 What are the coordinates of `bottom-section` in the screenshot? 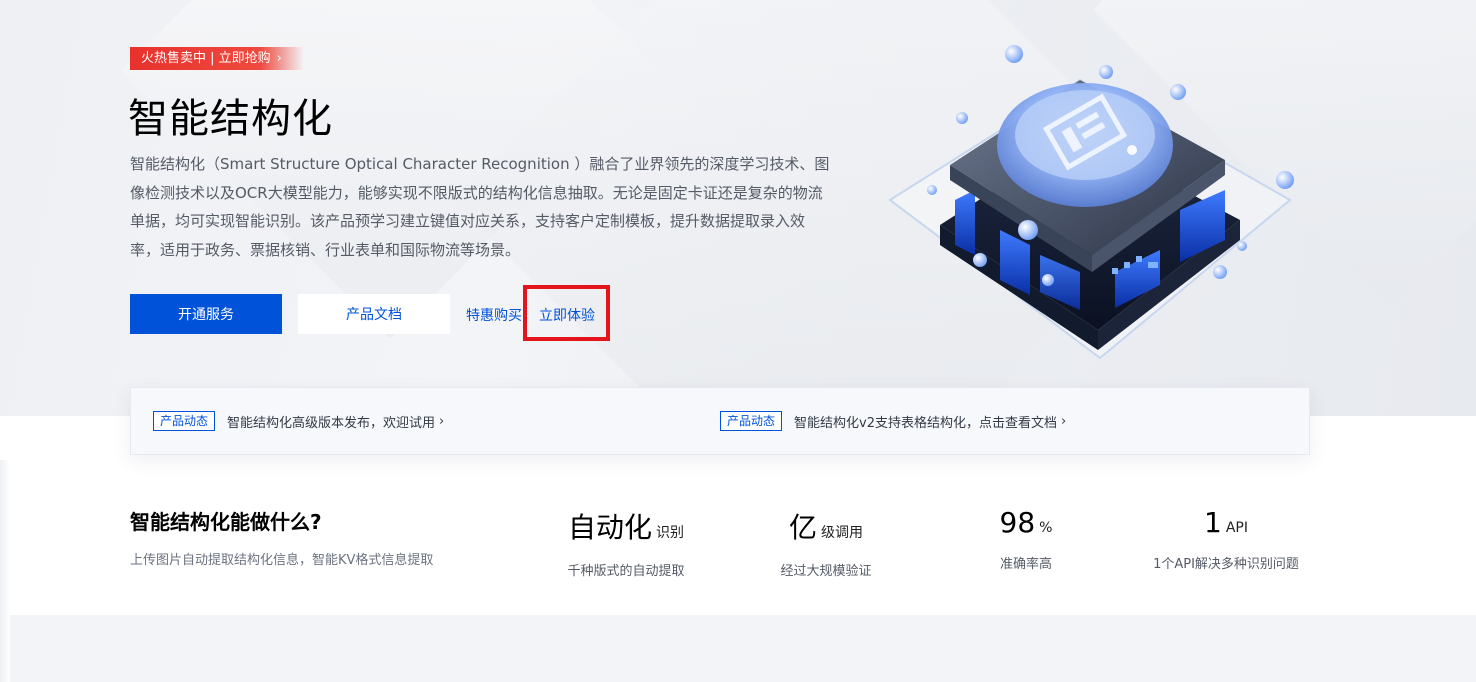 It's located at (743, 648).